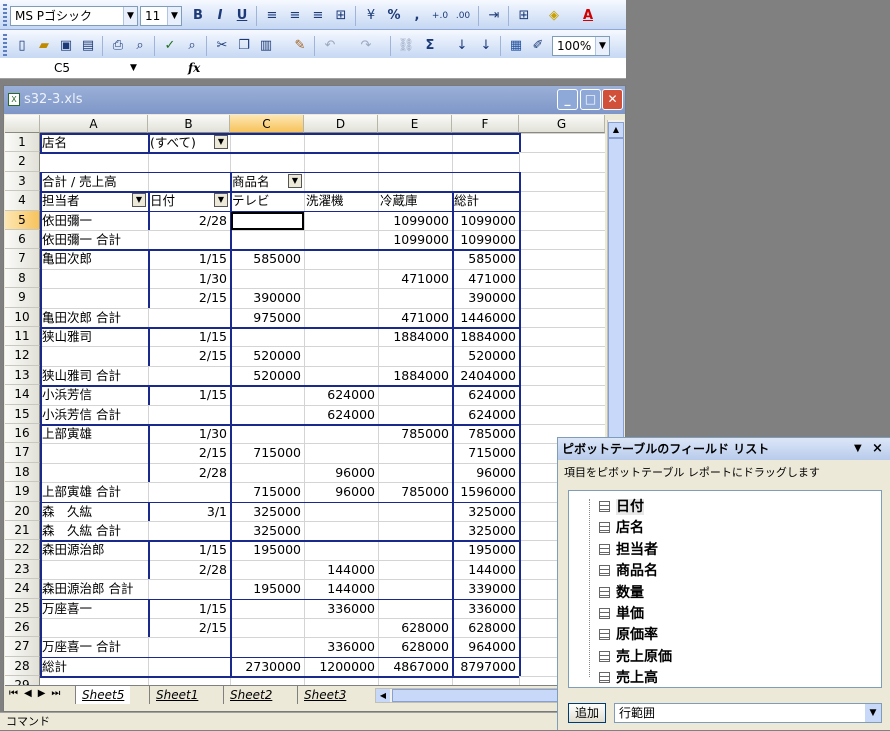 Image resolution: width=890 pixels, height=731 pixels. I want to click on pivot-field-item: 売上原価, so click(635, 657).